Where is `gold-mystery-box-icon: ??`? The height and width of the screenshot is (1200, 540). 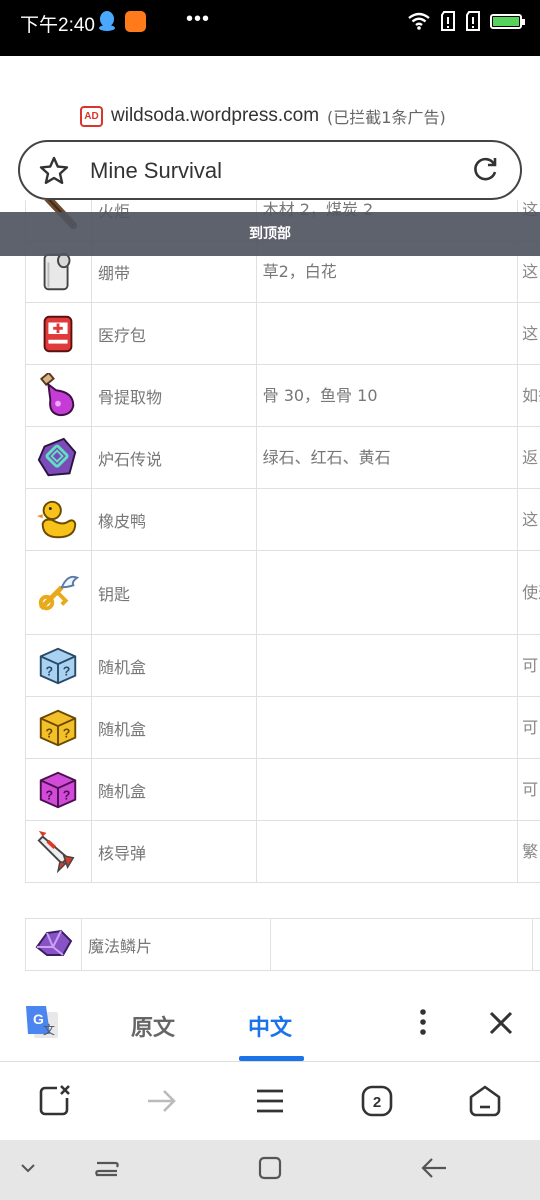 gold-mystery-box-icon: ?? is located at coordinates (58, 727).